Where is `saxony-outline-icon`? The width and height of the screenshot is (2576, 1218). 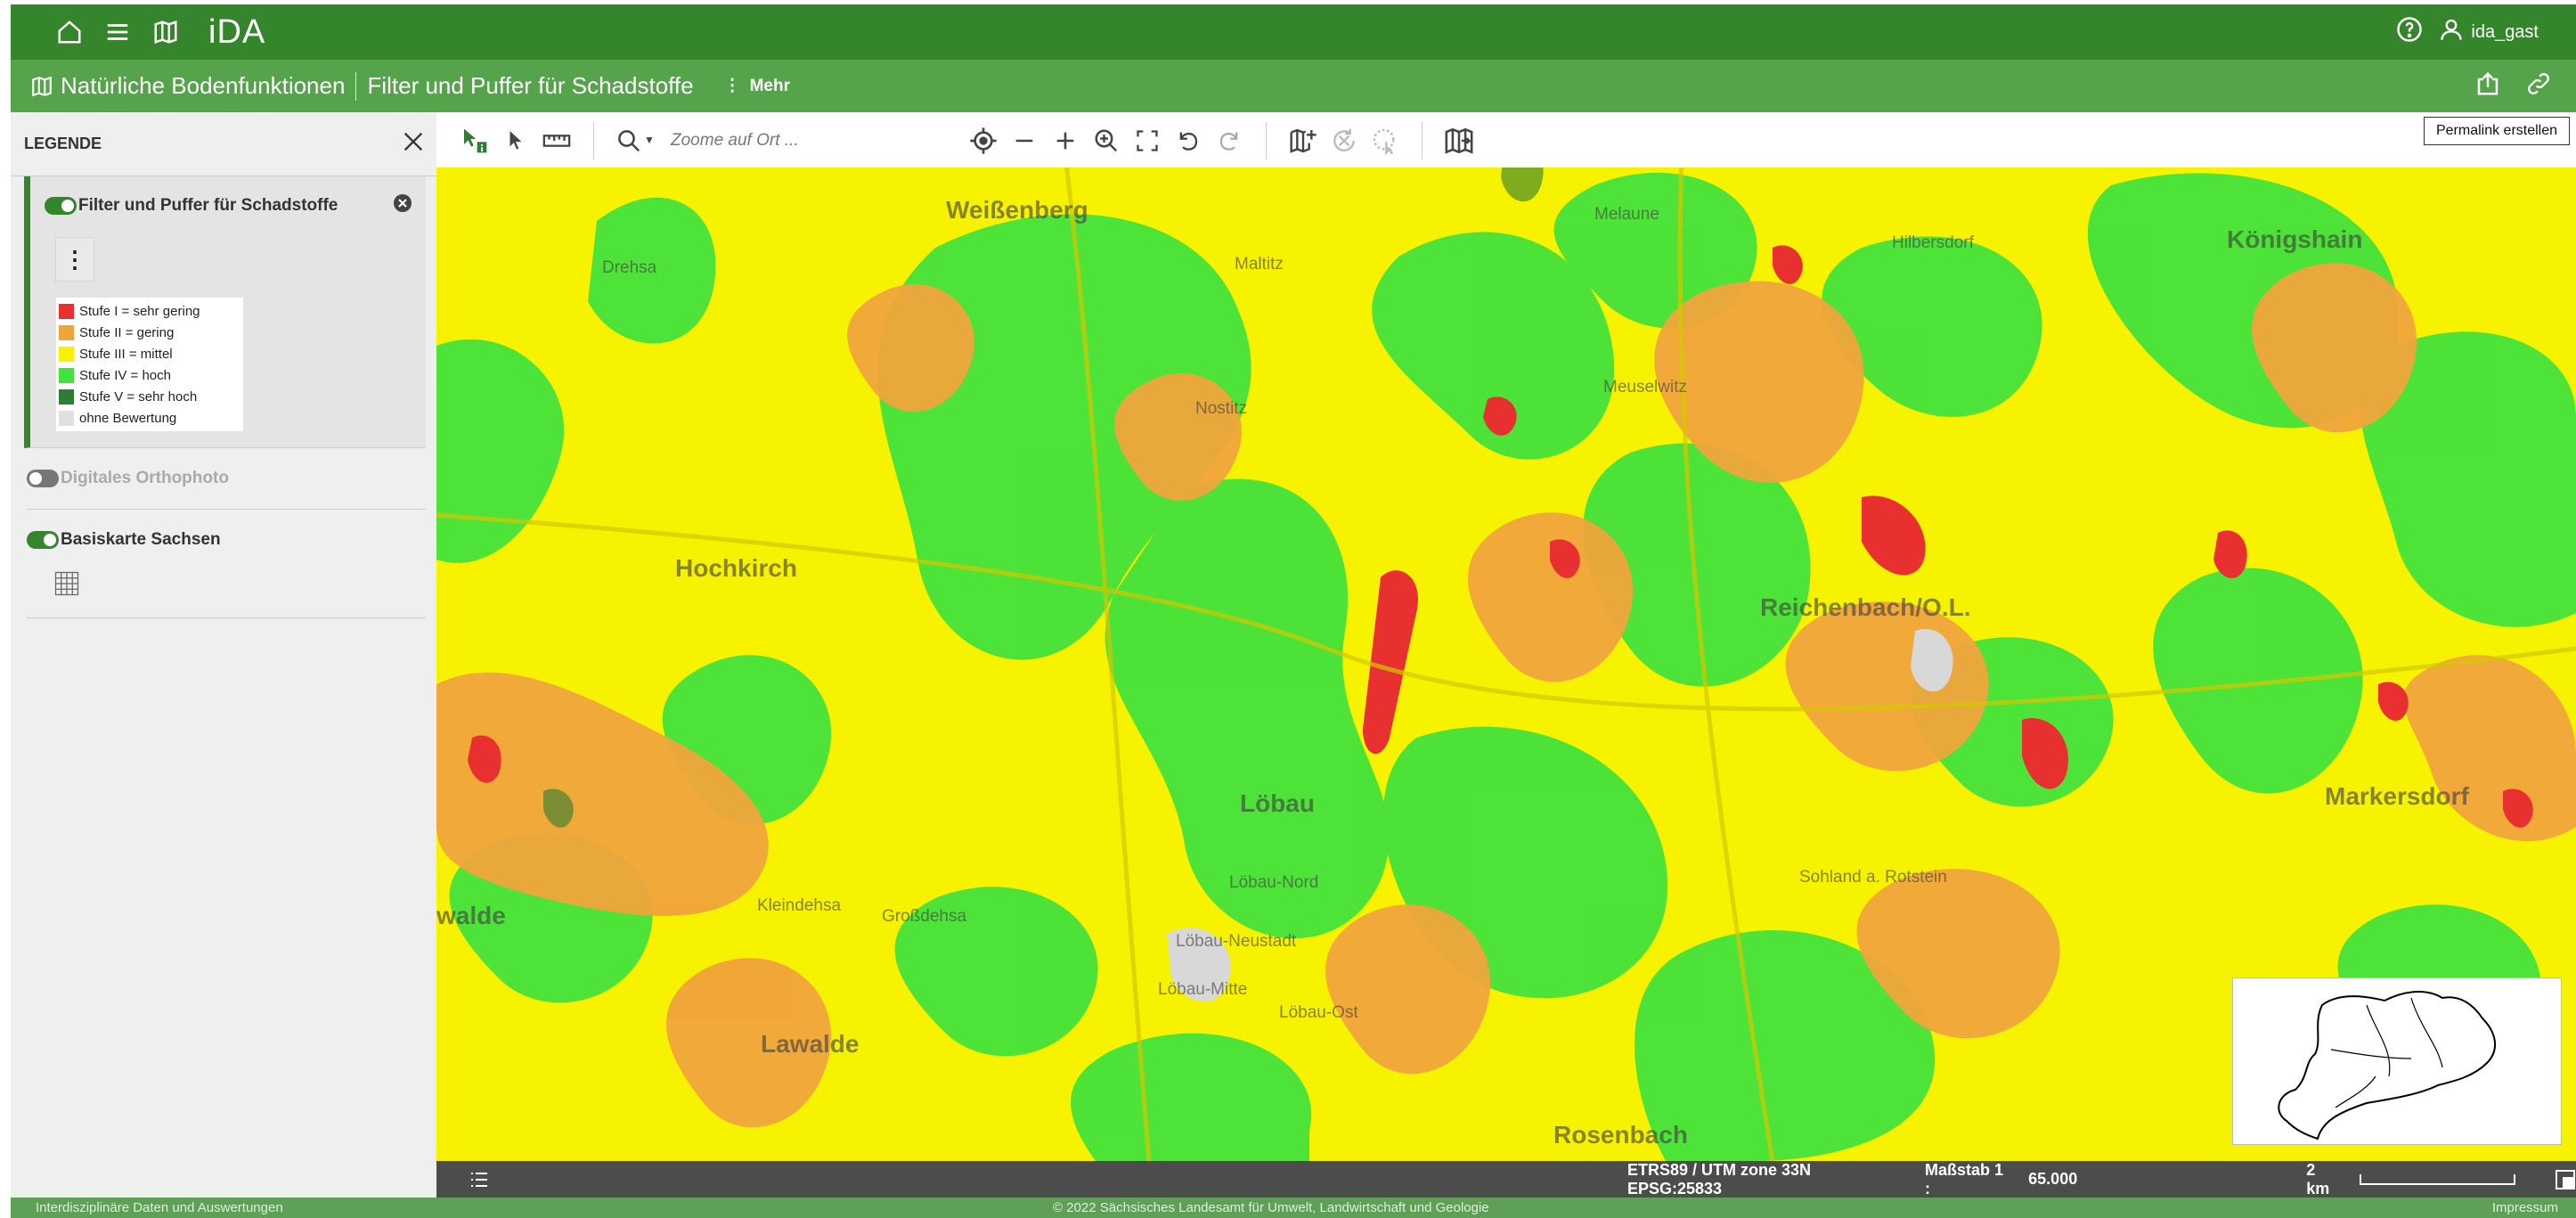 saxony-outline-icon is located at coordinates (2387, 1065).